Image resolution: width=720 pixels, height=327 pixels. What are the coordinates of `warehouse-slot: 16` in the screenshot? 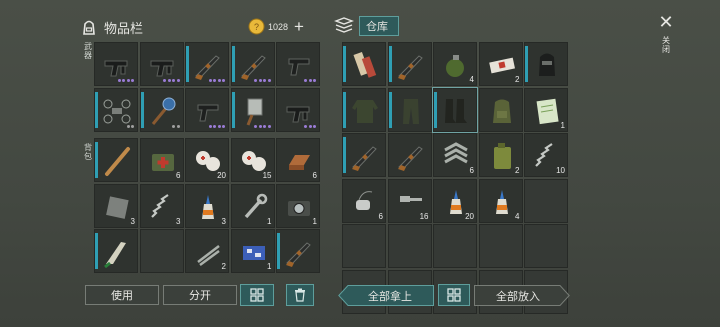 It's located at (409, 200).